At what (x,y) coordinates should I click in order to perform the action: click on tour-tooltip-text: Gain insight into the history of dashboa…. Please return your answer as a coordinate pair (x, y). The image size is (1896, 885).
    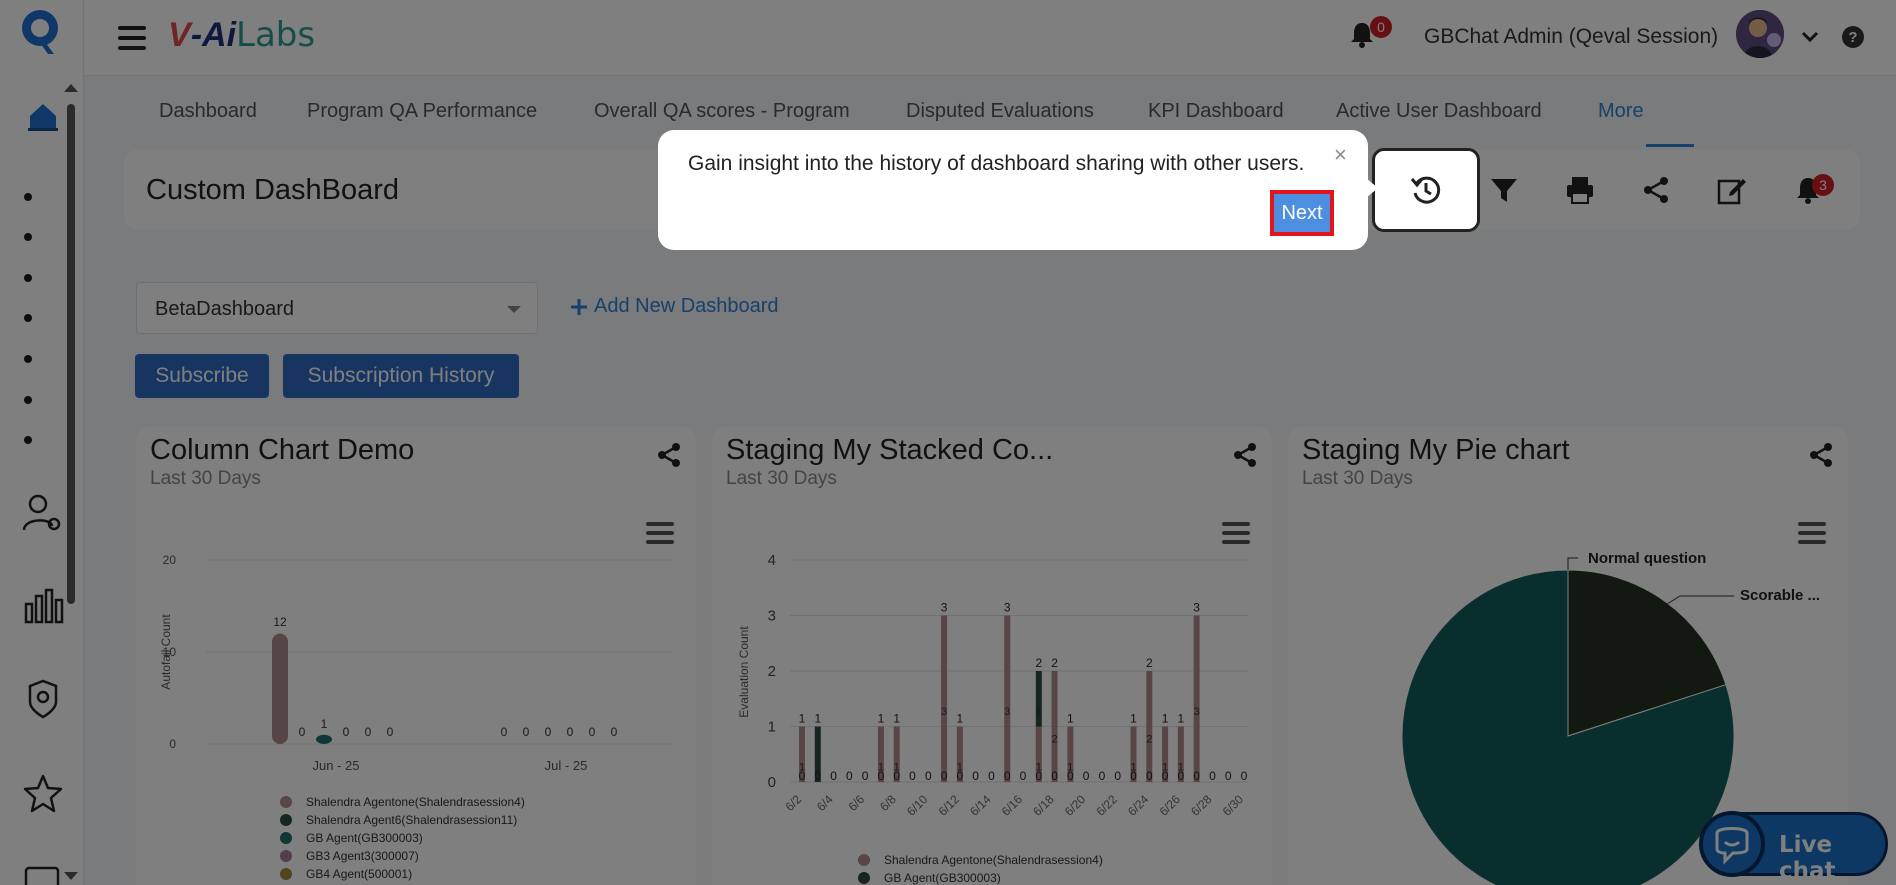
    Looking at the image, I should click on (996, 163).